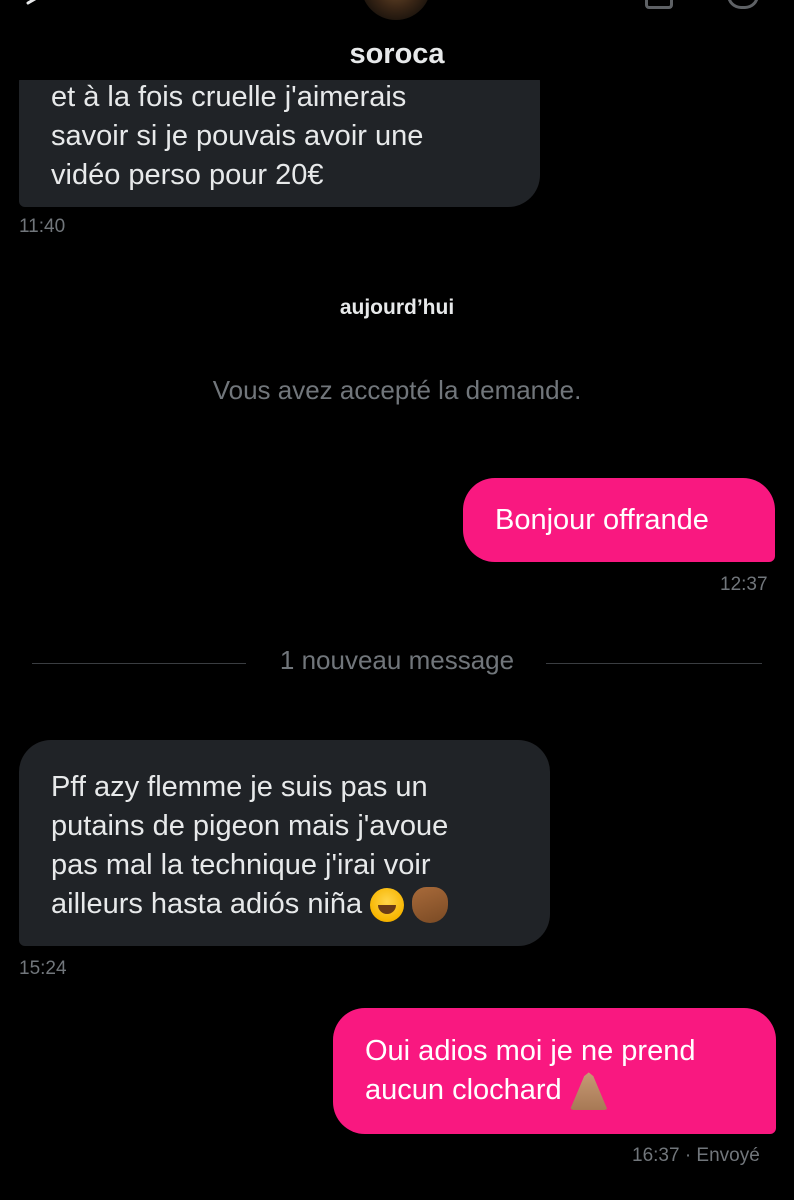 This screenshot has height=1200, width=794. Describe the element at coordinates (239, 787) in the screenshot. I see `message-line: Pff azy flemme je suis pas un` at that location.